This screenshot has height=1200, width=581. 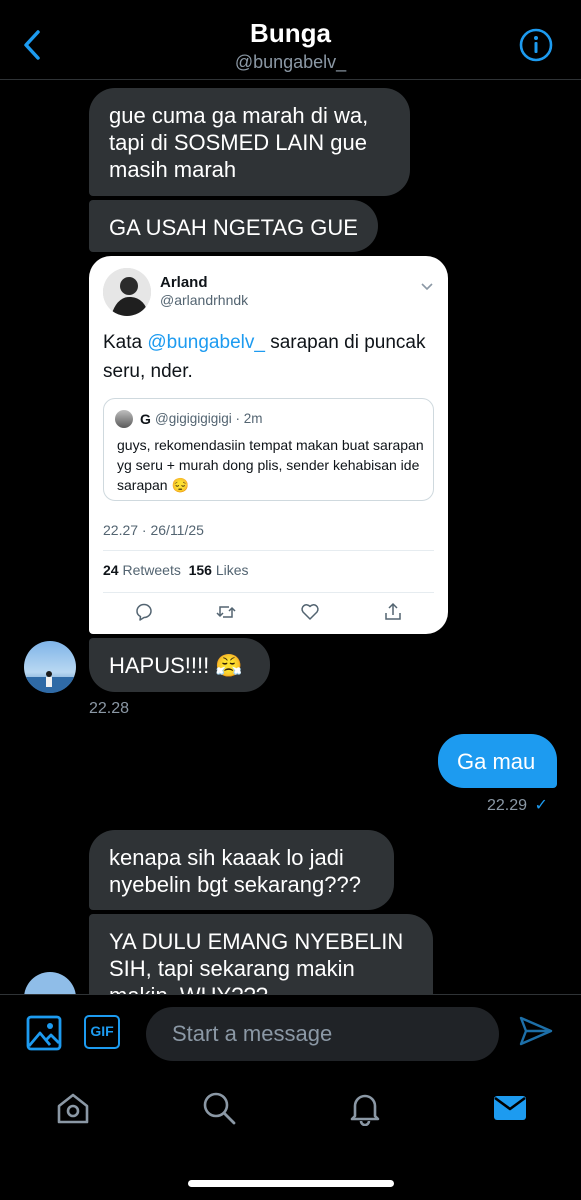 What do you see at coordinates (290, 62) in the screenshot?
I see `conversation-handle: @bungabelv_` at bounding box center [290, 62].